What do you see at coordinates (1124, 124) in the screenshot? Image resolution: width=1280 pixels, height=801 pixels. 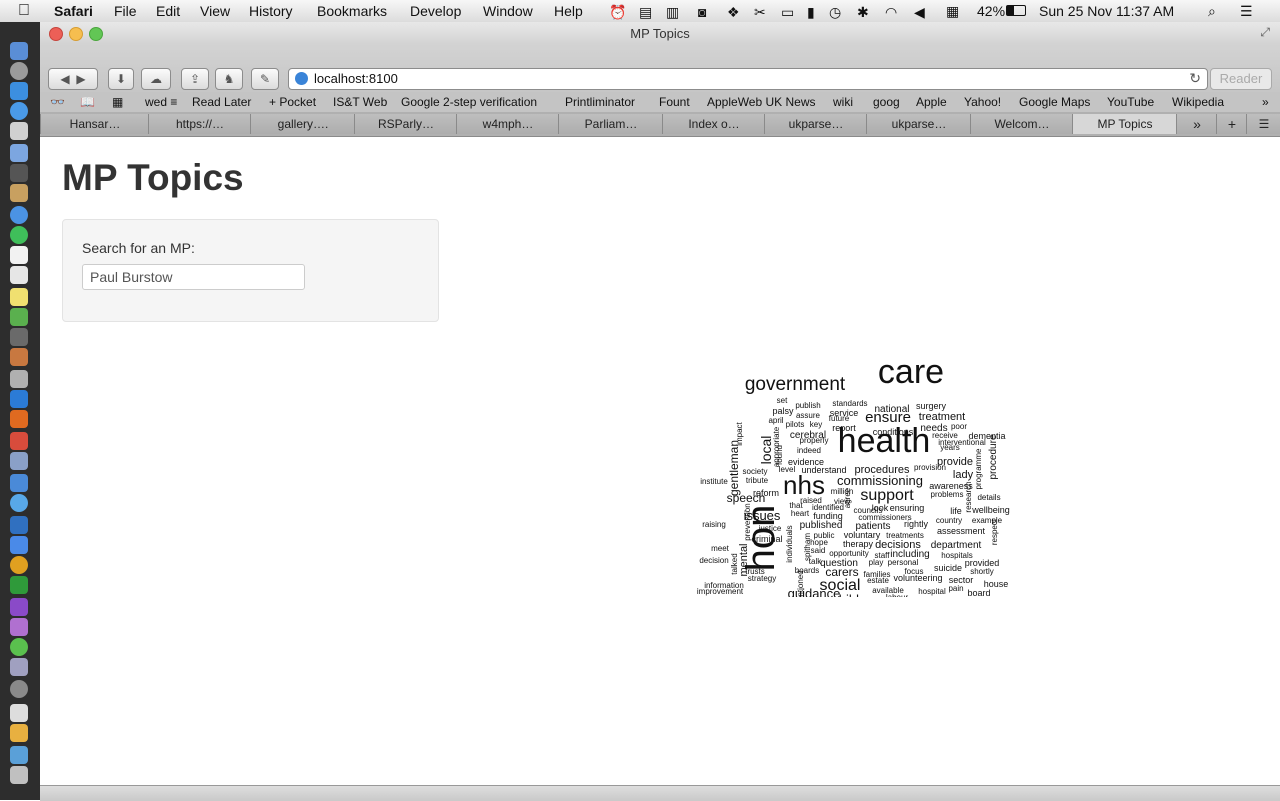 I see `tab-active: MP Topics` at bounding box center [1124, 124].